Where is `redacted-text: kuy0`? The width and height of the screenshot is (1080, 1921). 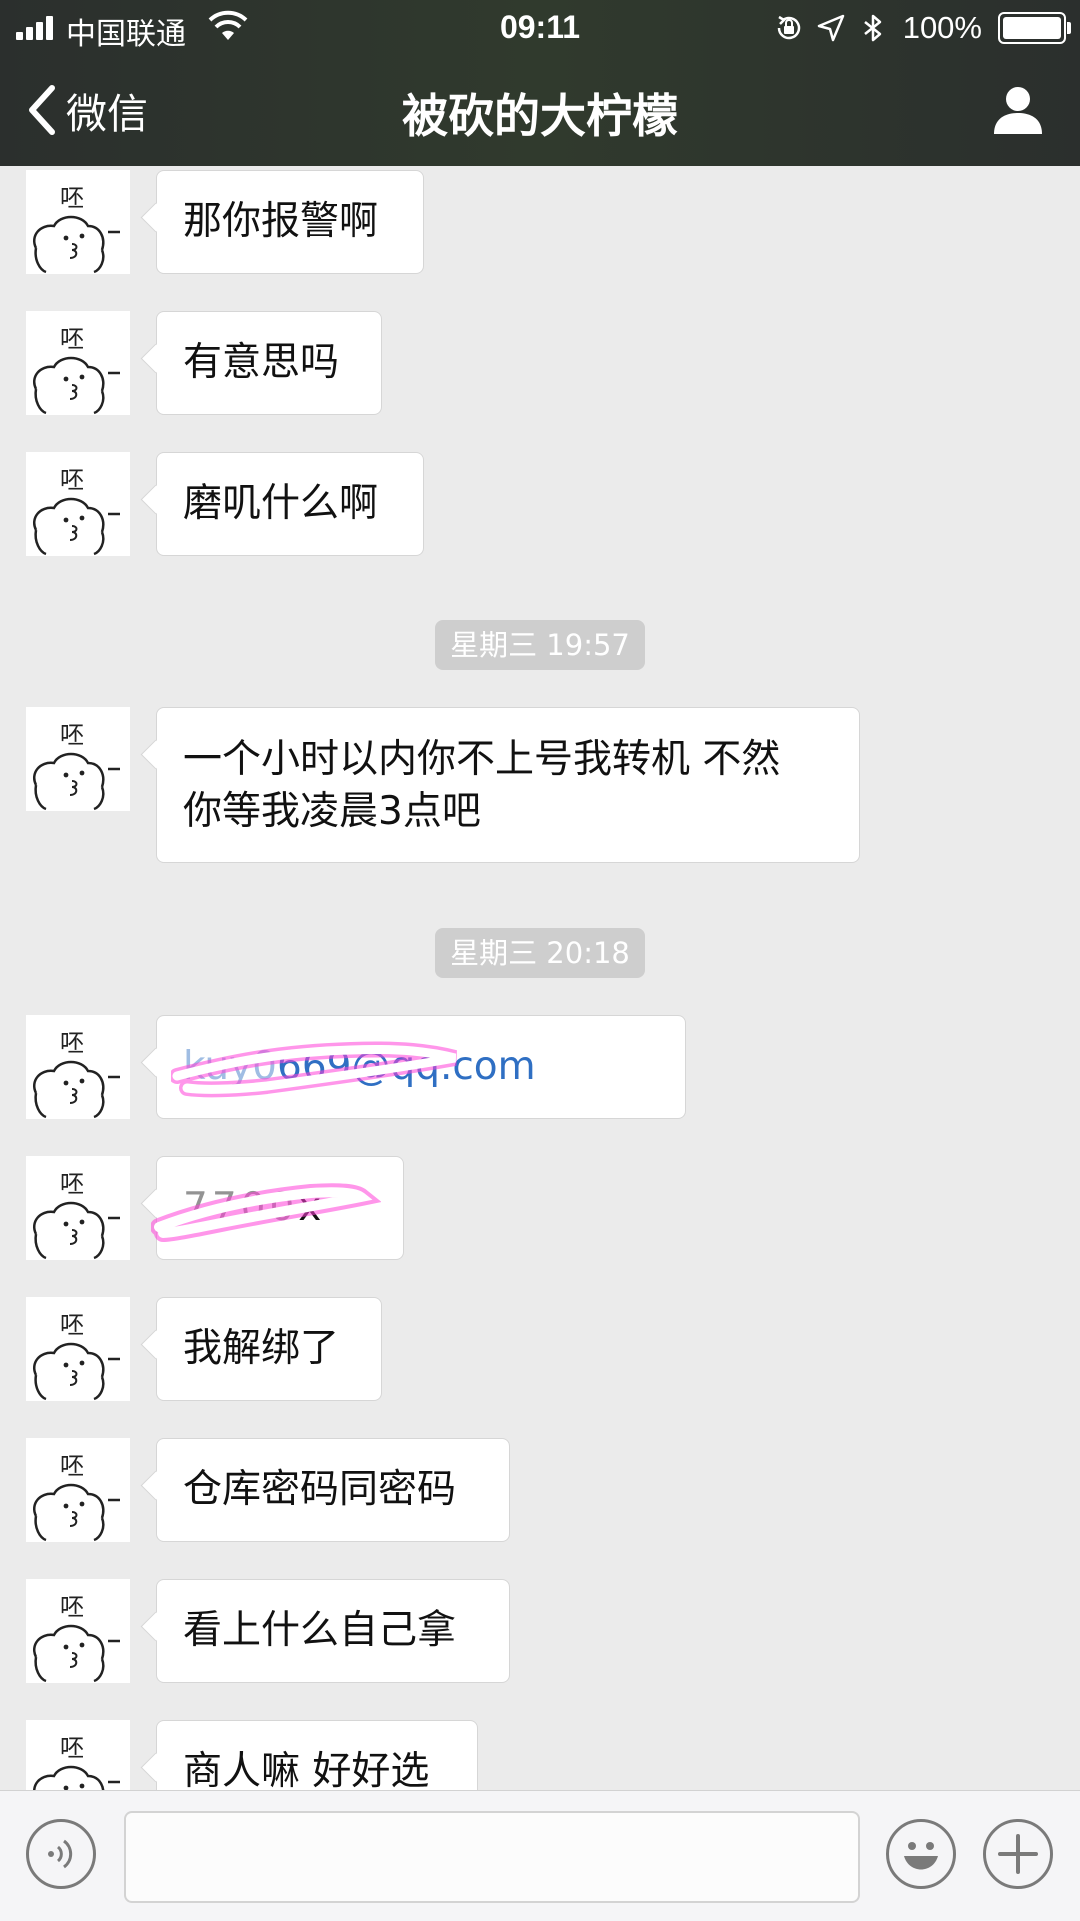
redacted-text: kuy0 is located at coordinates (230, 1066).